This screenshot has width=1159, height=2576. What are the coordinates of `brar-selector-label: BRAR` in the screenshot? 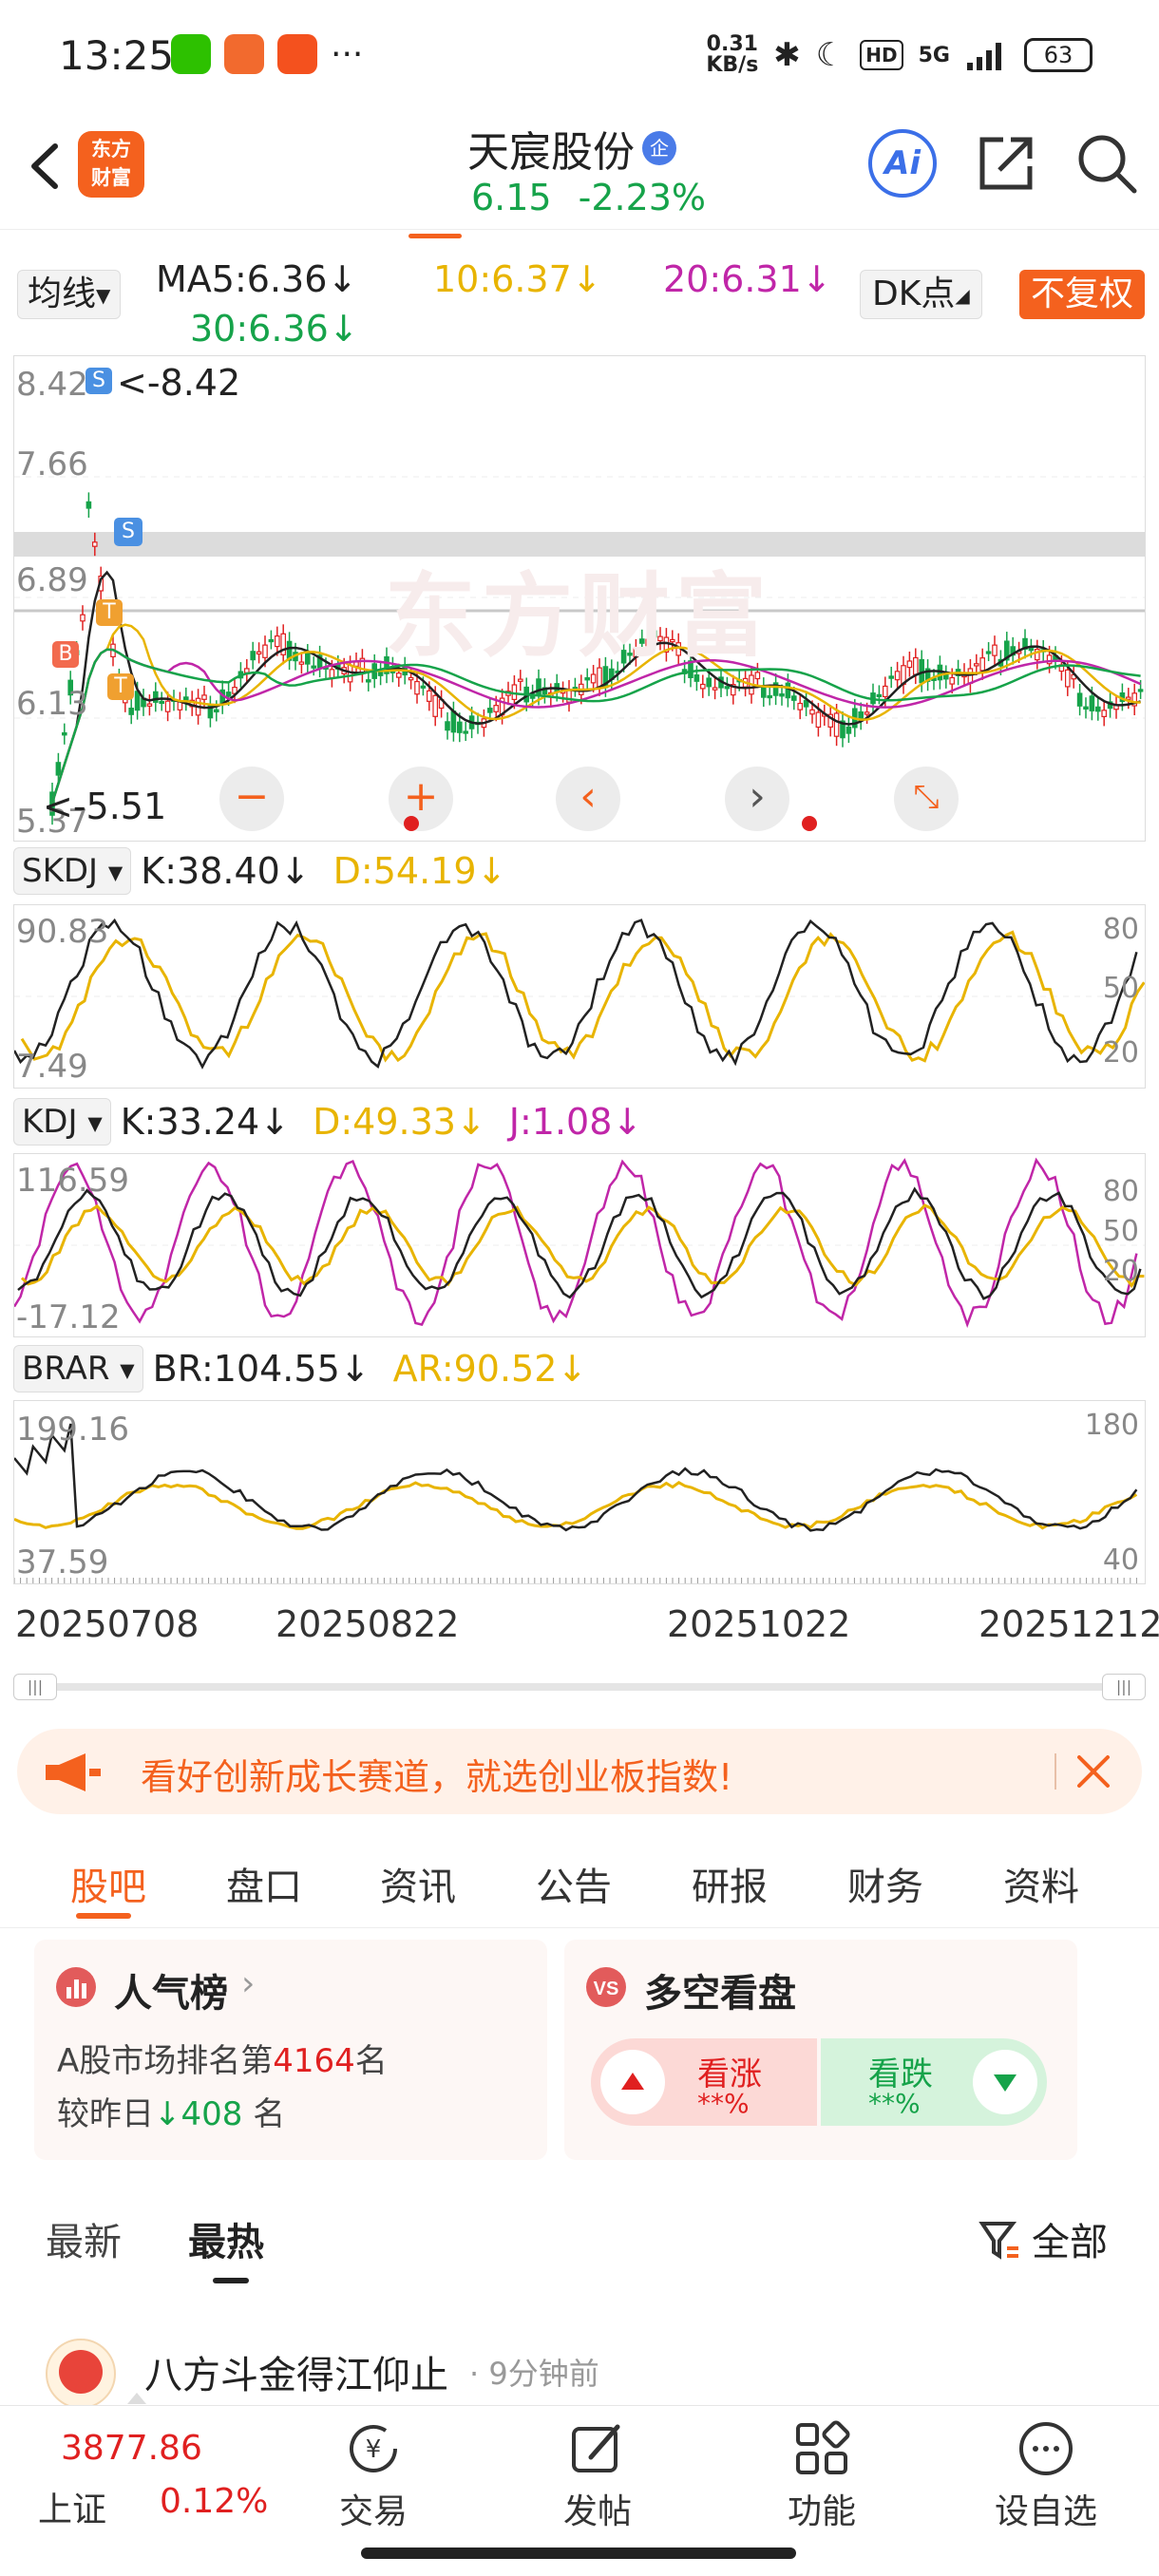 It's located at (66, 1369).